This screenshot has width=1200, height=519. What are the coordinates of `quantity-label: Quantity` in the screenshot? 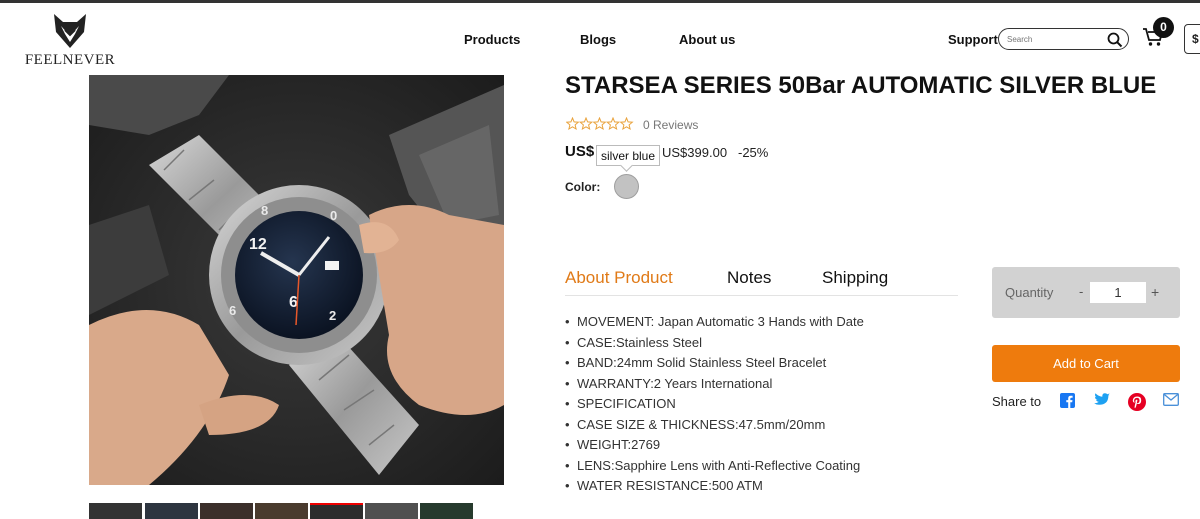 It's located at (1029, 292).